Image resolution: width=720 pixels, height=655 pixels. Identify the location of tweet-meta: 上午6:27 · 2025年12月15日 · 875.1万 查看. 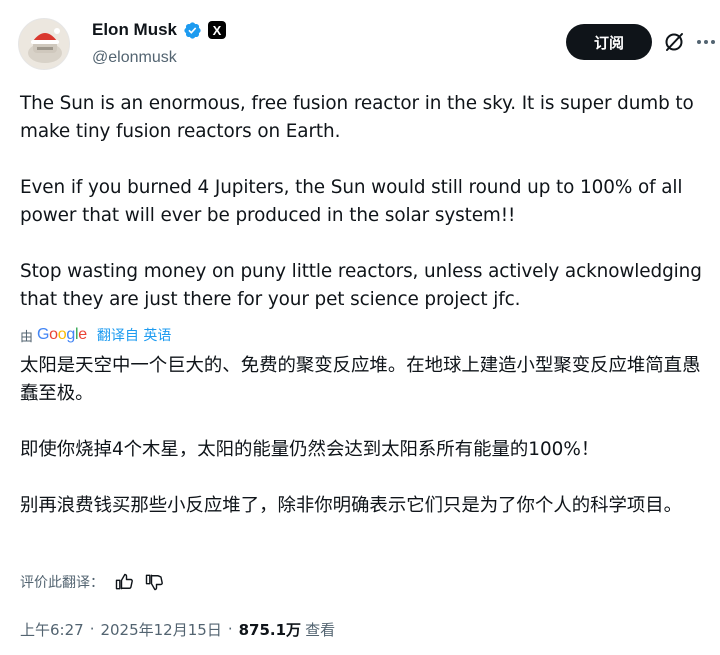
(177, 629).